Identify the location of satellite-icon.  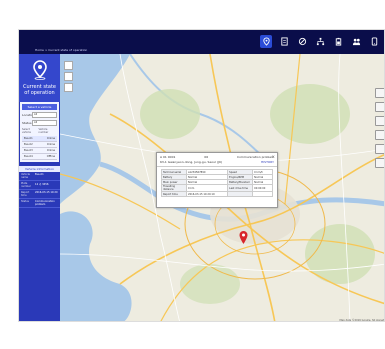
(379, 149).